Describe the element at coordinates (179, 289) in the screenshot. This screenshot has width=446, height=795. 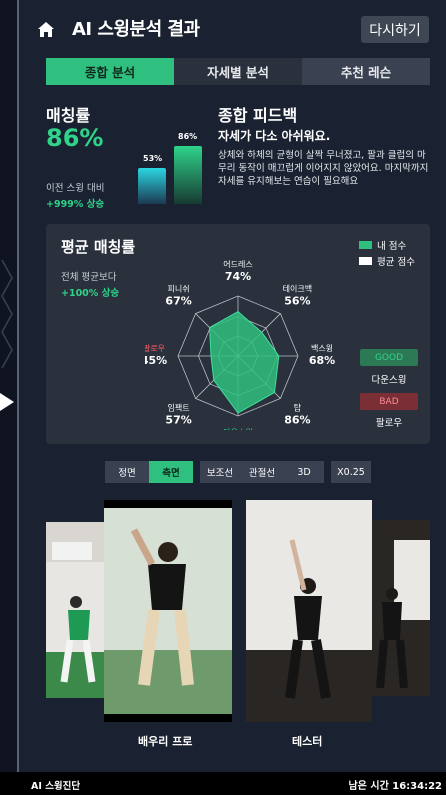
I see `radar-axis-label-7: 피니쉬` at that location.